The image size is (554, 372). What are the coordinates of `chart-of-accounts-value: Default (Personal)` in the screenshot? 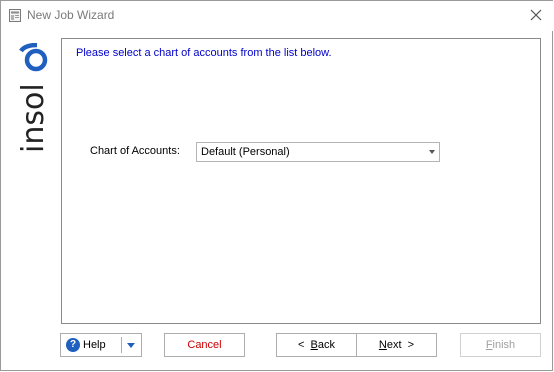 It's located at (245, 152).